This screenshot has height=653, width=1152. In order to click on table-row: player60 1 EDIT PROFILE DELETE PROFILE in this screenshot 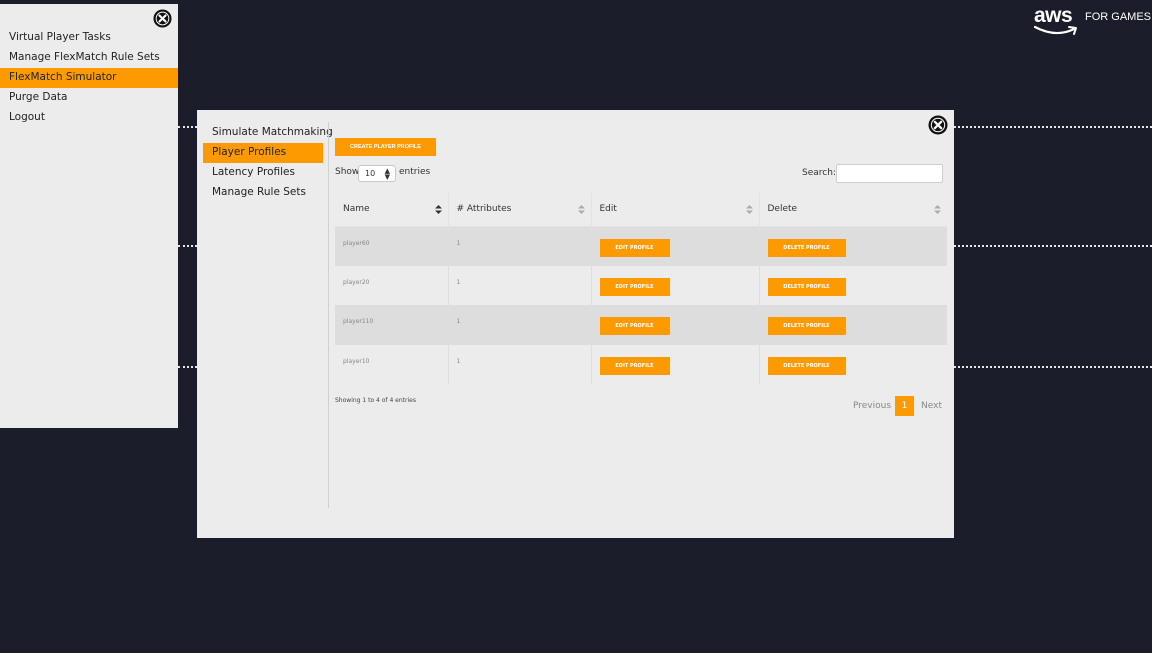, I will do `click(641, 246)`.